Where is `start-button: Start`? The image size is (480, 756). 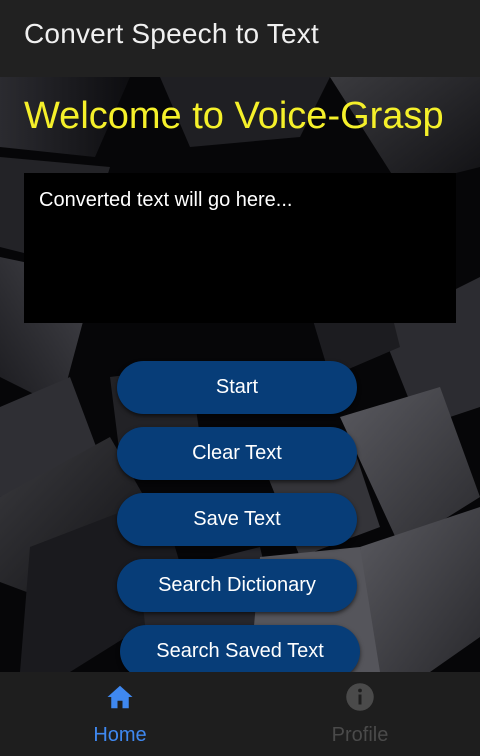
start-button: Start is located at coordinates (237, 387).